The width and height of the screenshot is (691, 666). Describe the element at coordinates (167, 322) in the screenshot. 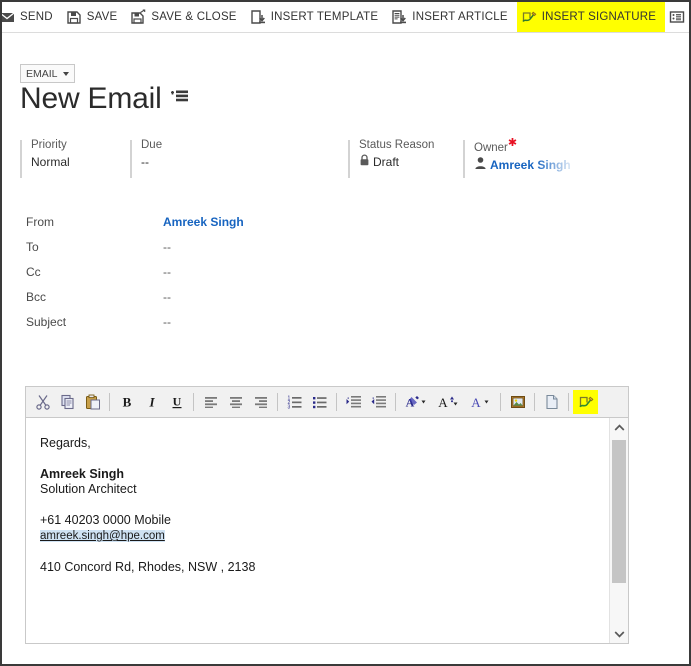

I see `mail-field-subject-value: --` at that location.